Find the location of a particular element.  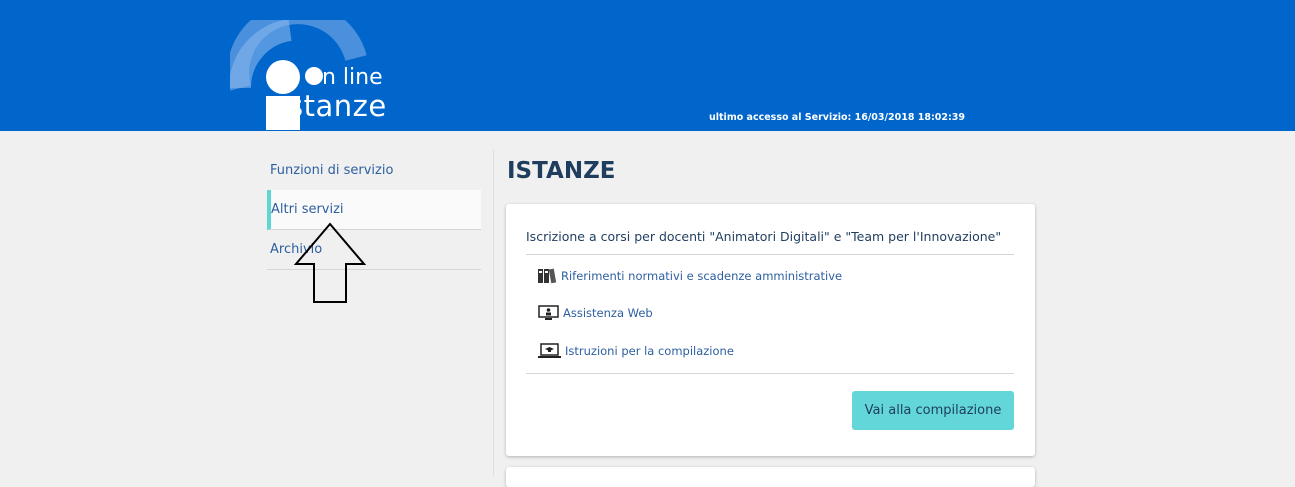

monitor-user-icon is located at coordinates (548, 312).